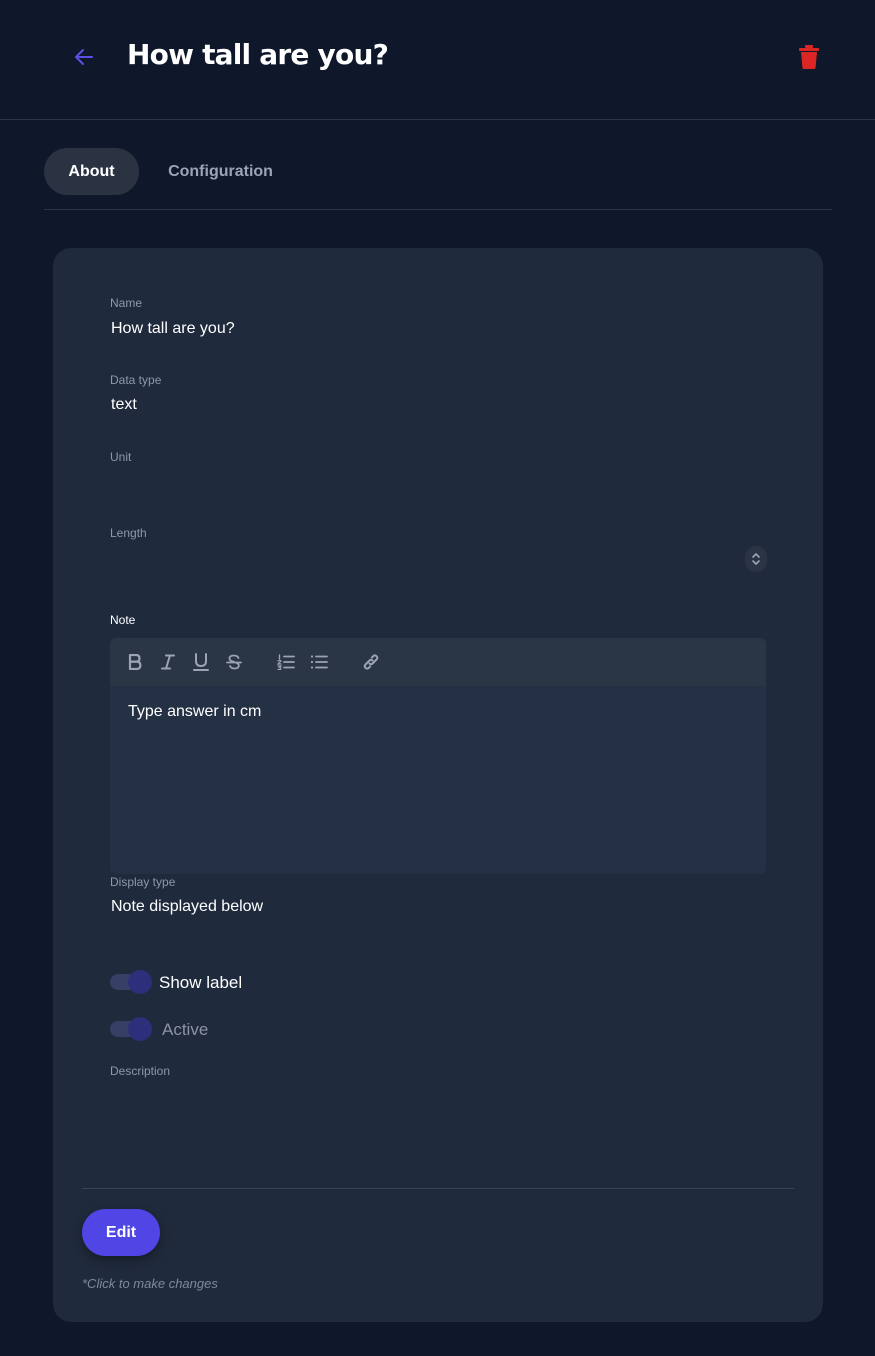 The image size is (875, 1356). I want to click on edit-hint: *Click to make changes, so click(150, 1283).